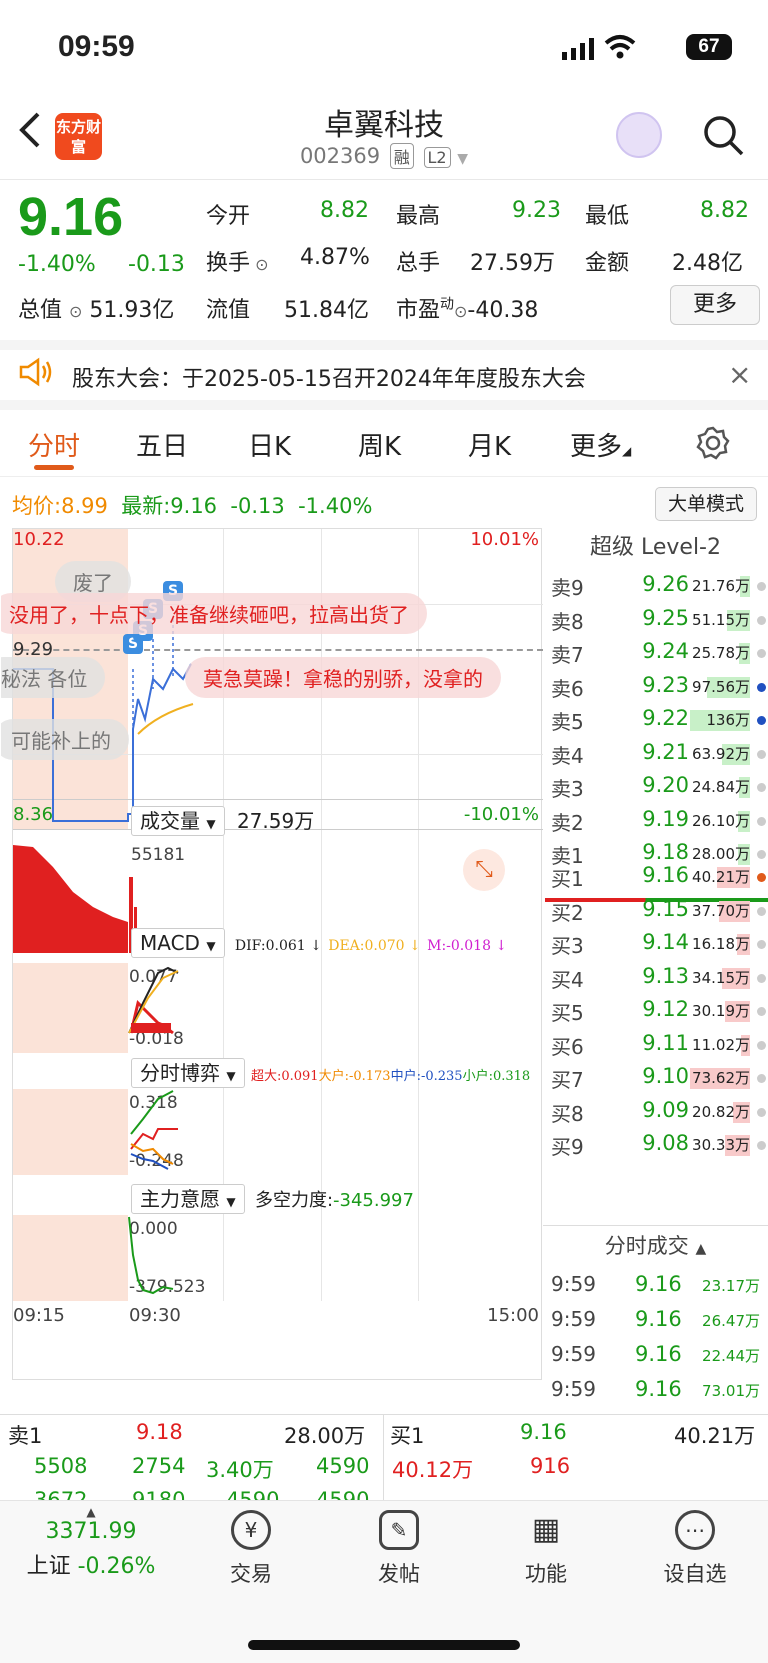 The width and height of the screenshot is (768, 1663). Describe the element at coordinates (728, 720) in the screenshot. I see `orderbook-volume: 136万` at that location.